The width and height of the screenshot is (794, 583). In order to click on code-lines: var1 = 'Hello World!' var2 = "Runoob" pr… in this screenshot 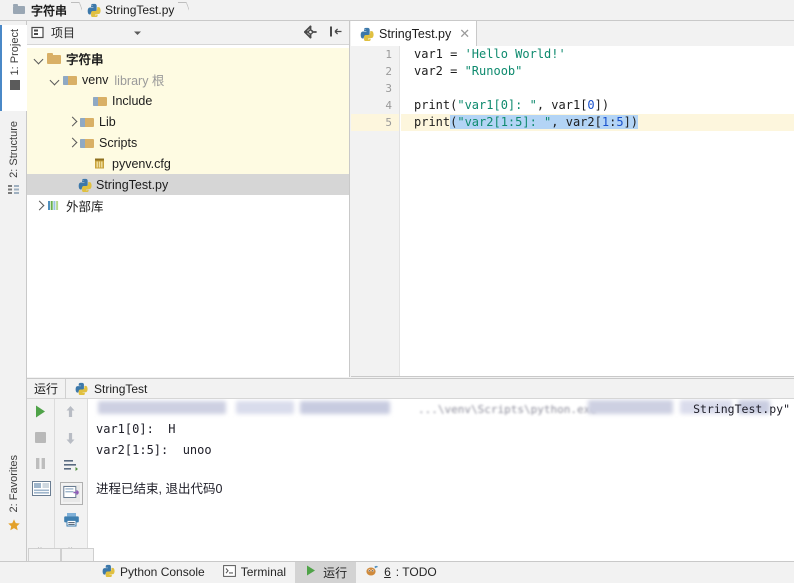, I will do `click(597, 88)`.